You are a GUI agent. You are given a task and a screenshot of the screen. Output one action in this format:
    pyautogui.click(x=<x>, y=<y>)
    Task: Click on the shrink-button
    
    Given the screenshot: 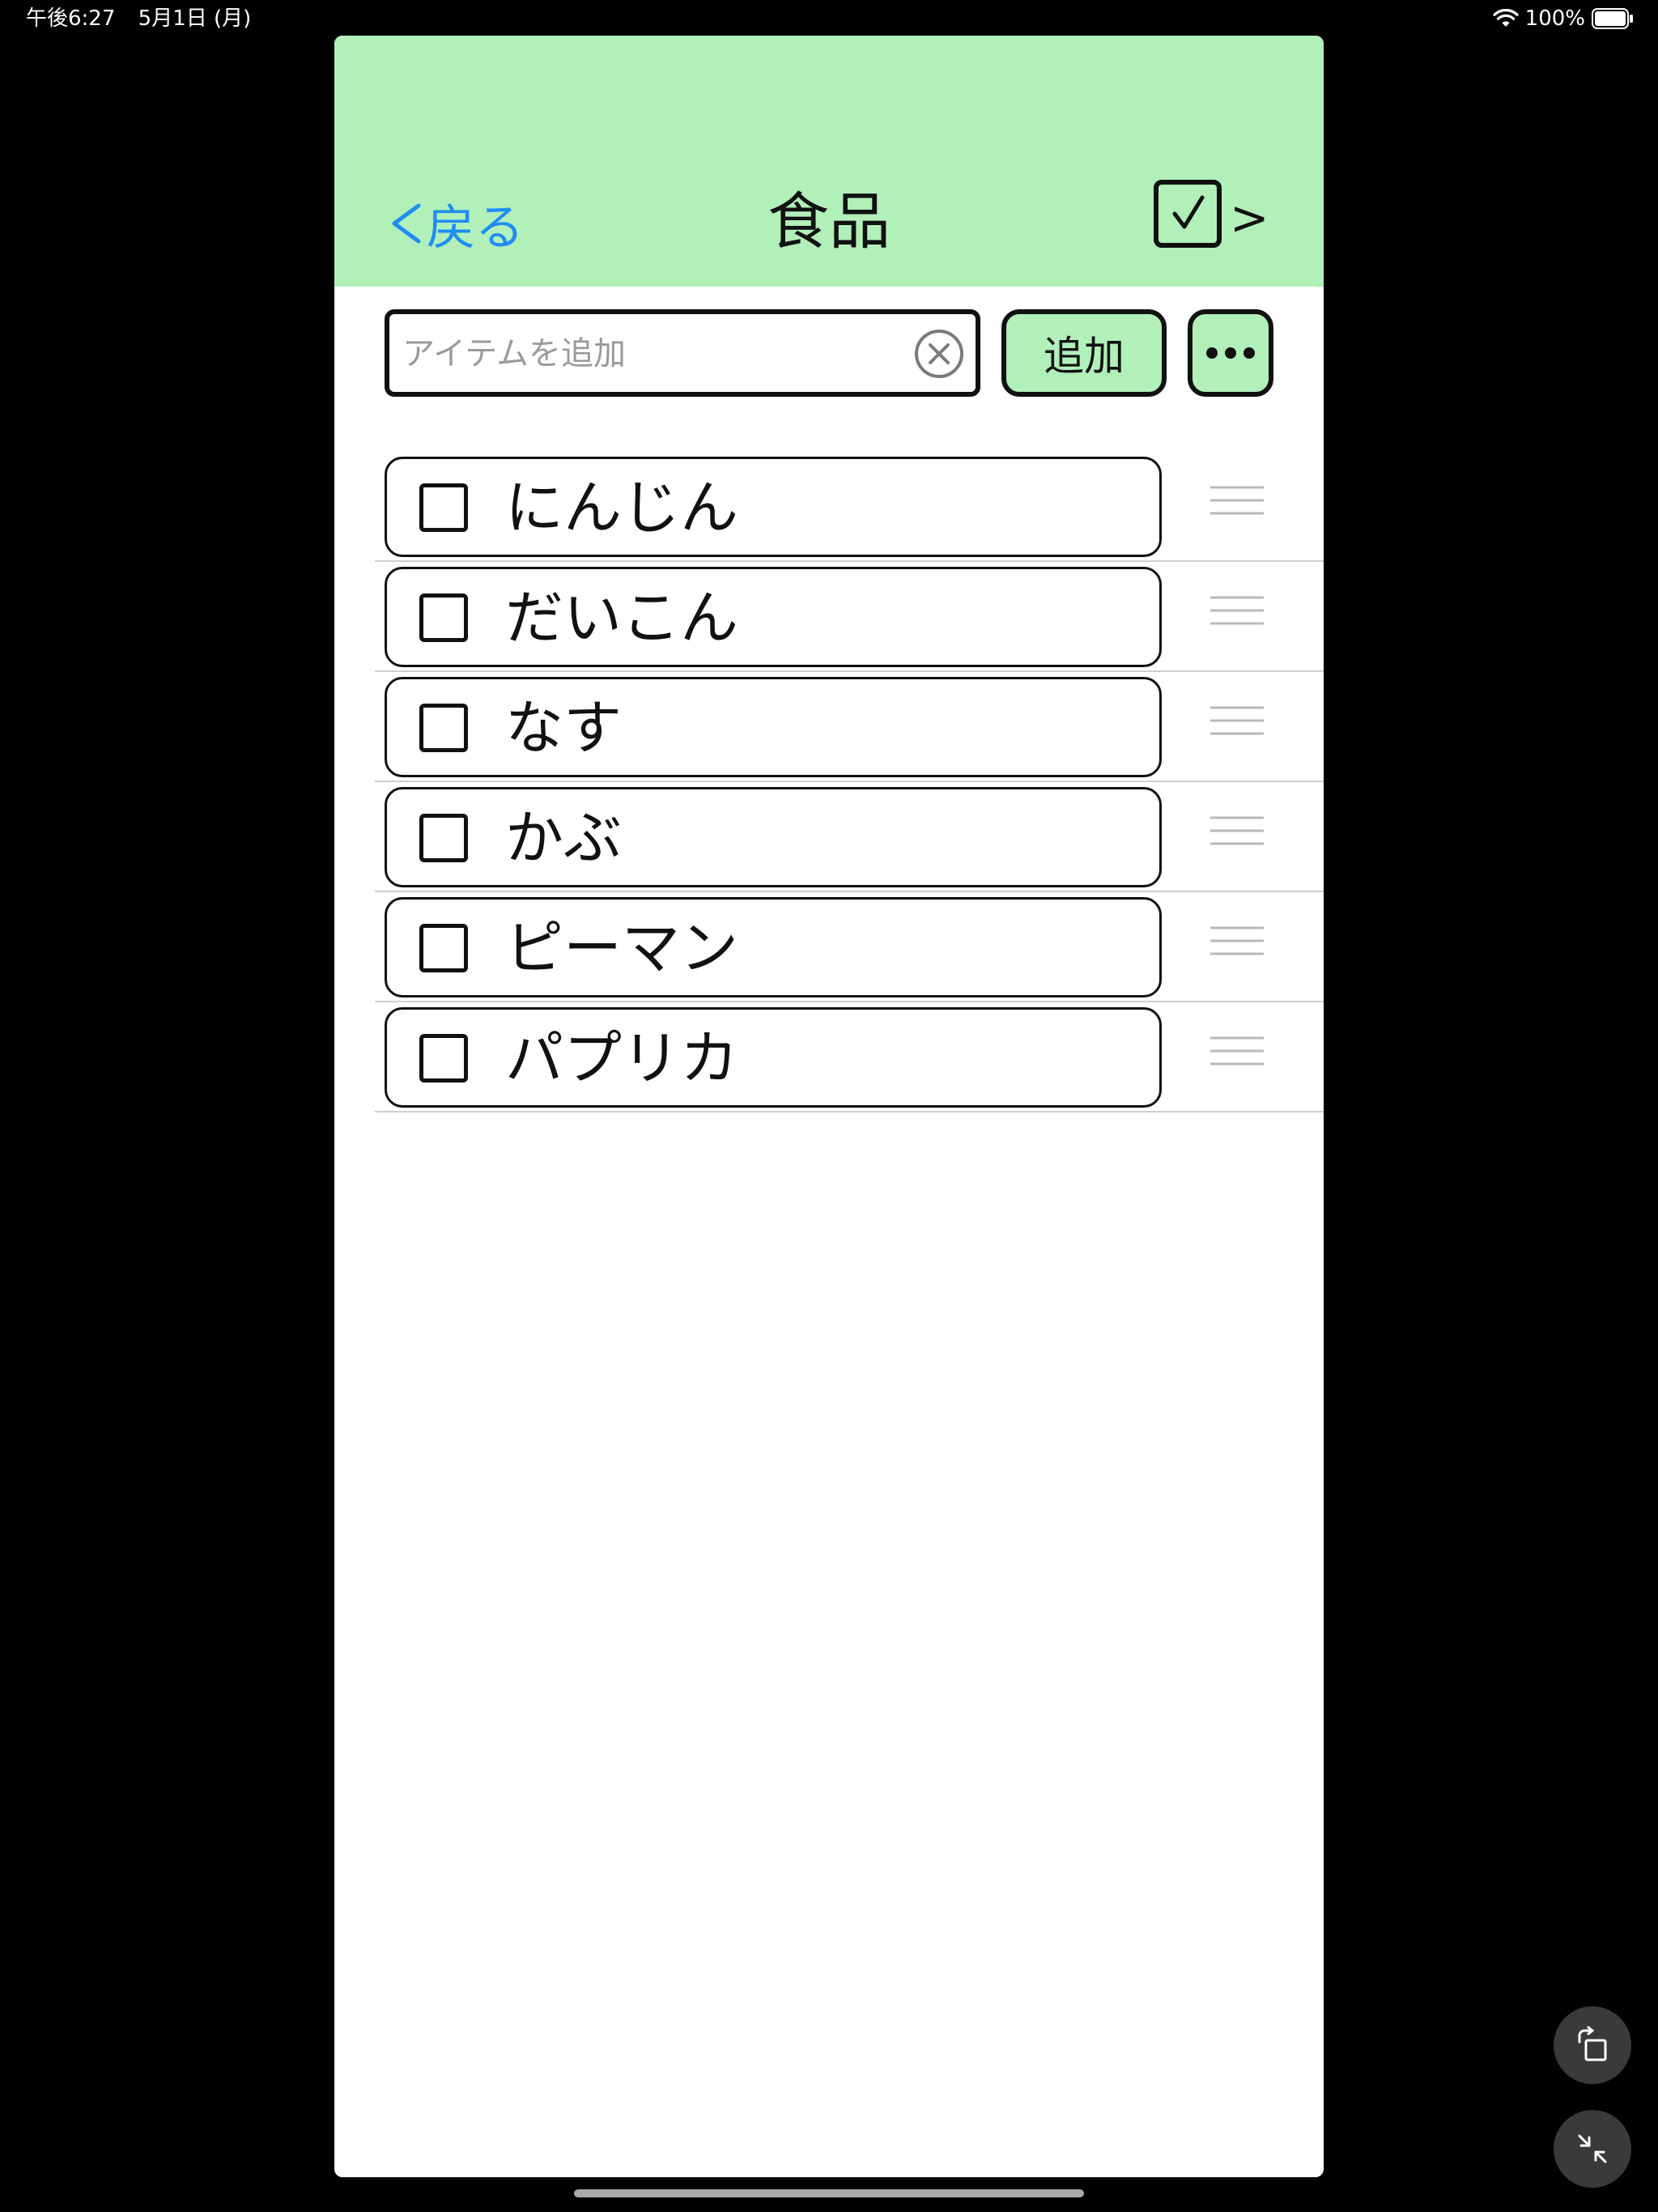 What is the action you would take?
    pyautogui.click(x=1592, y=2149)
    